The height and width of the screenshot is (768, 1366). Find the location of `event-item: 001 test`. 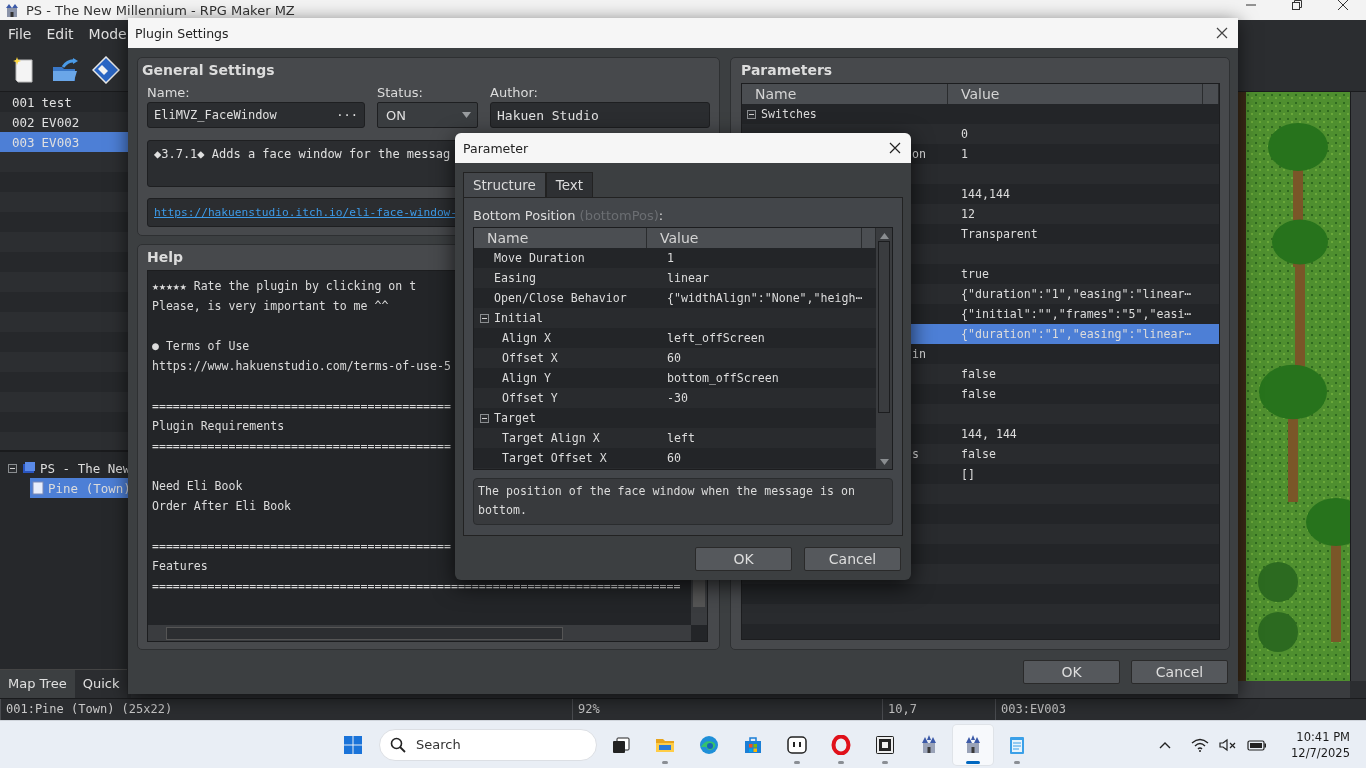

event-item: 001 test is located at coordinates (65, 102).